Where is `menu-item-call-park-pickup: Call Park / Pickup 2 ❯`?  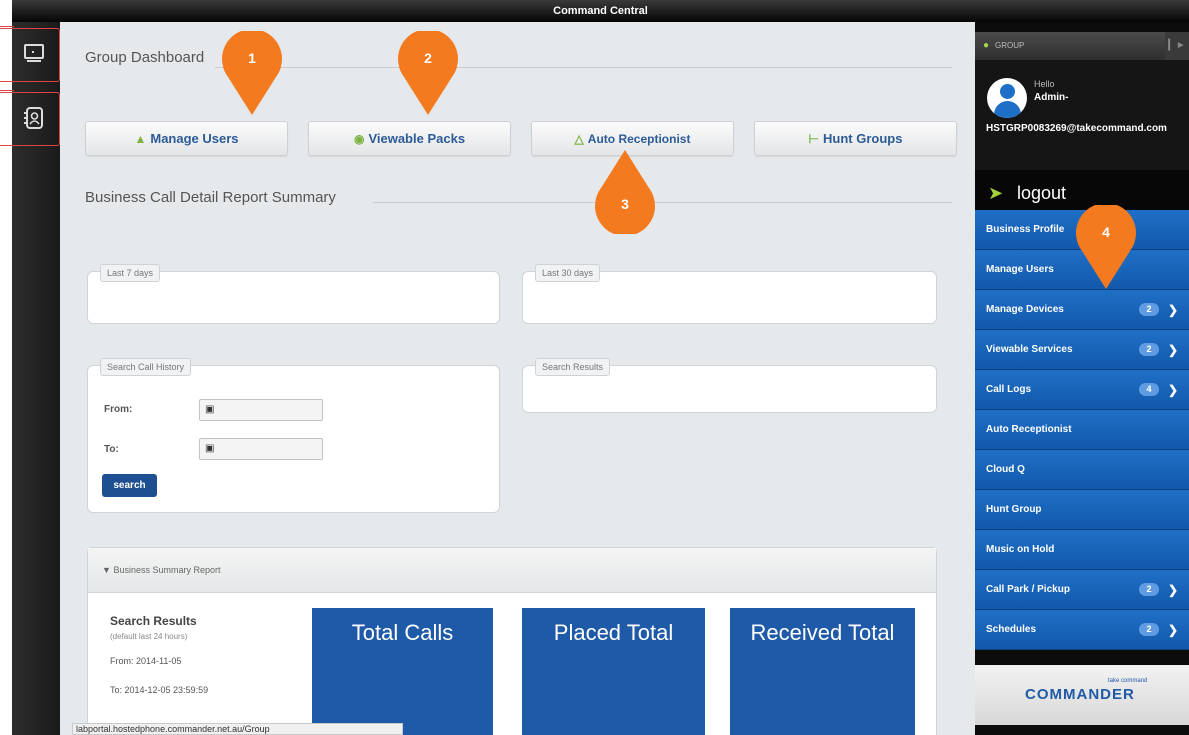
menu-item-call-park-pickup: Call Park / Pickup 2 ❯ is located at coordinates (1082, 590).